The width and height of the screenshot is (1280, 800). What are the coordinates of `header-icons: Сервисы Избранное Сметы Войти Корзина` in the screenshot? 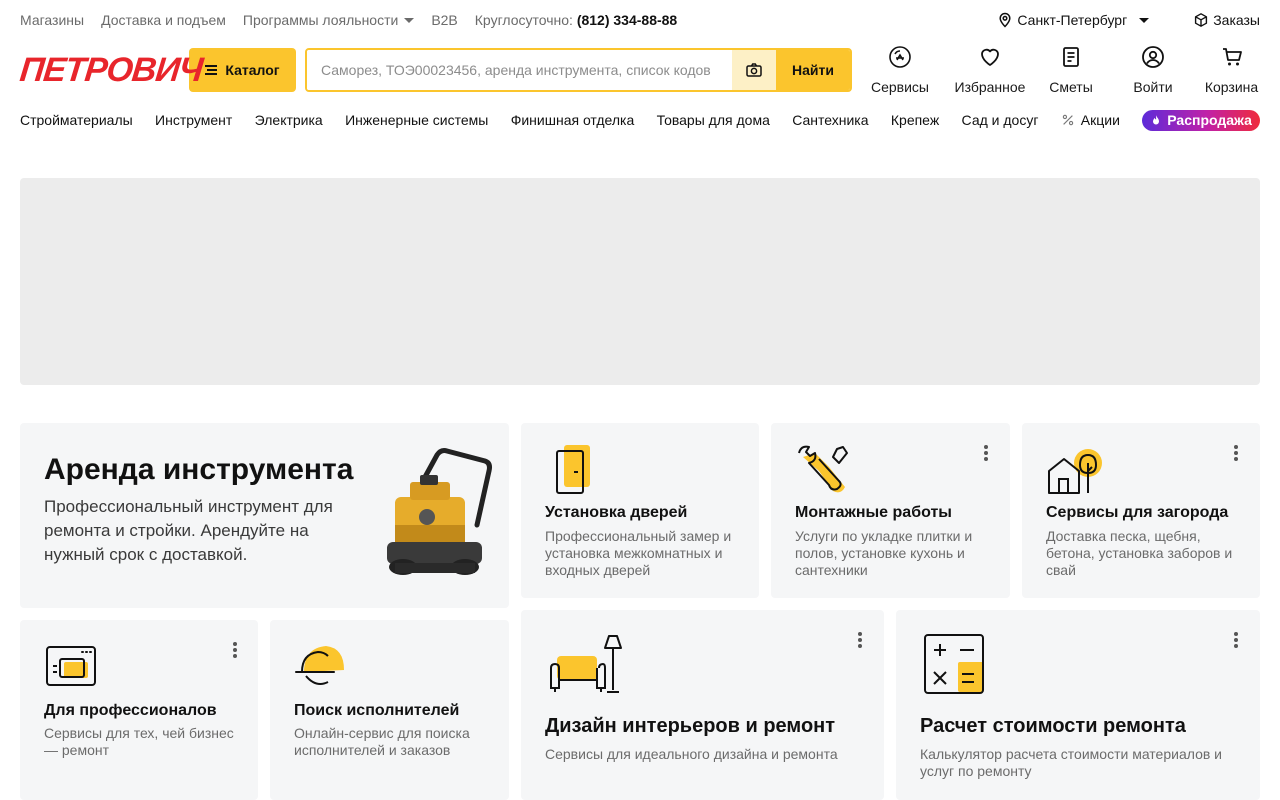 It's located at (1065, 70).